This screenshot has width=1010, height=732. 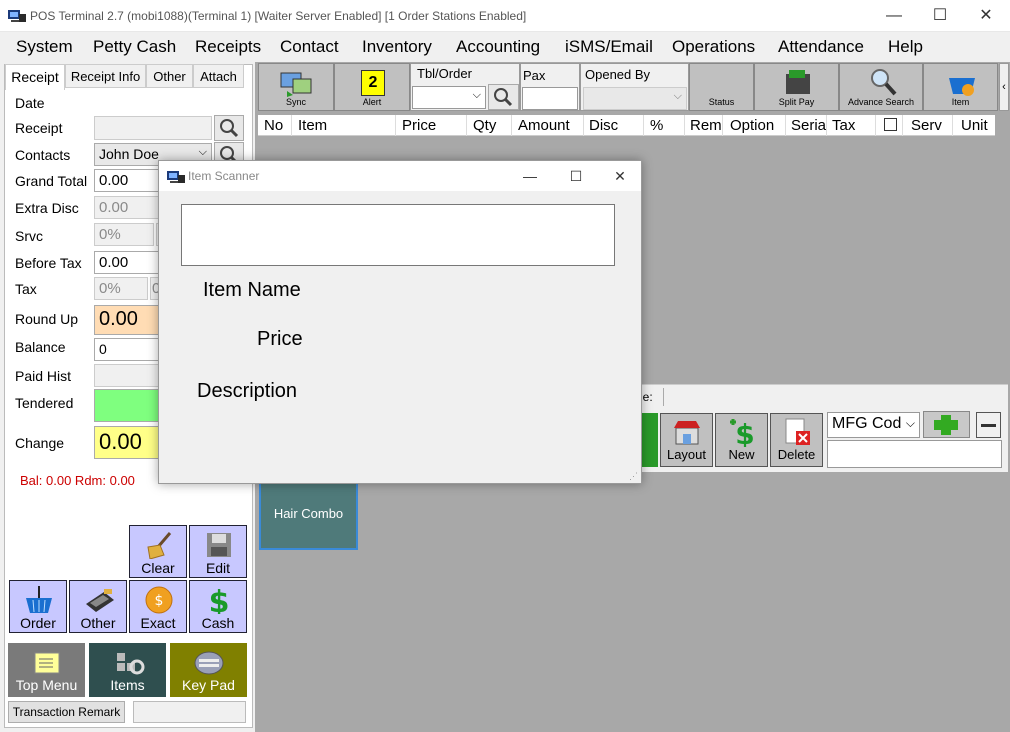 What do you see at coordinates (100, 600) in the screenshot?
I see `card-terminal-icon` at bounding box center [100, 600].